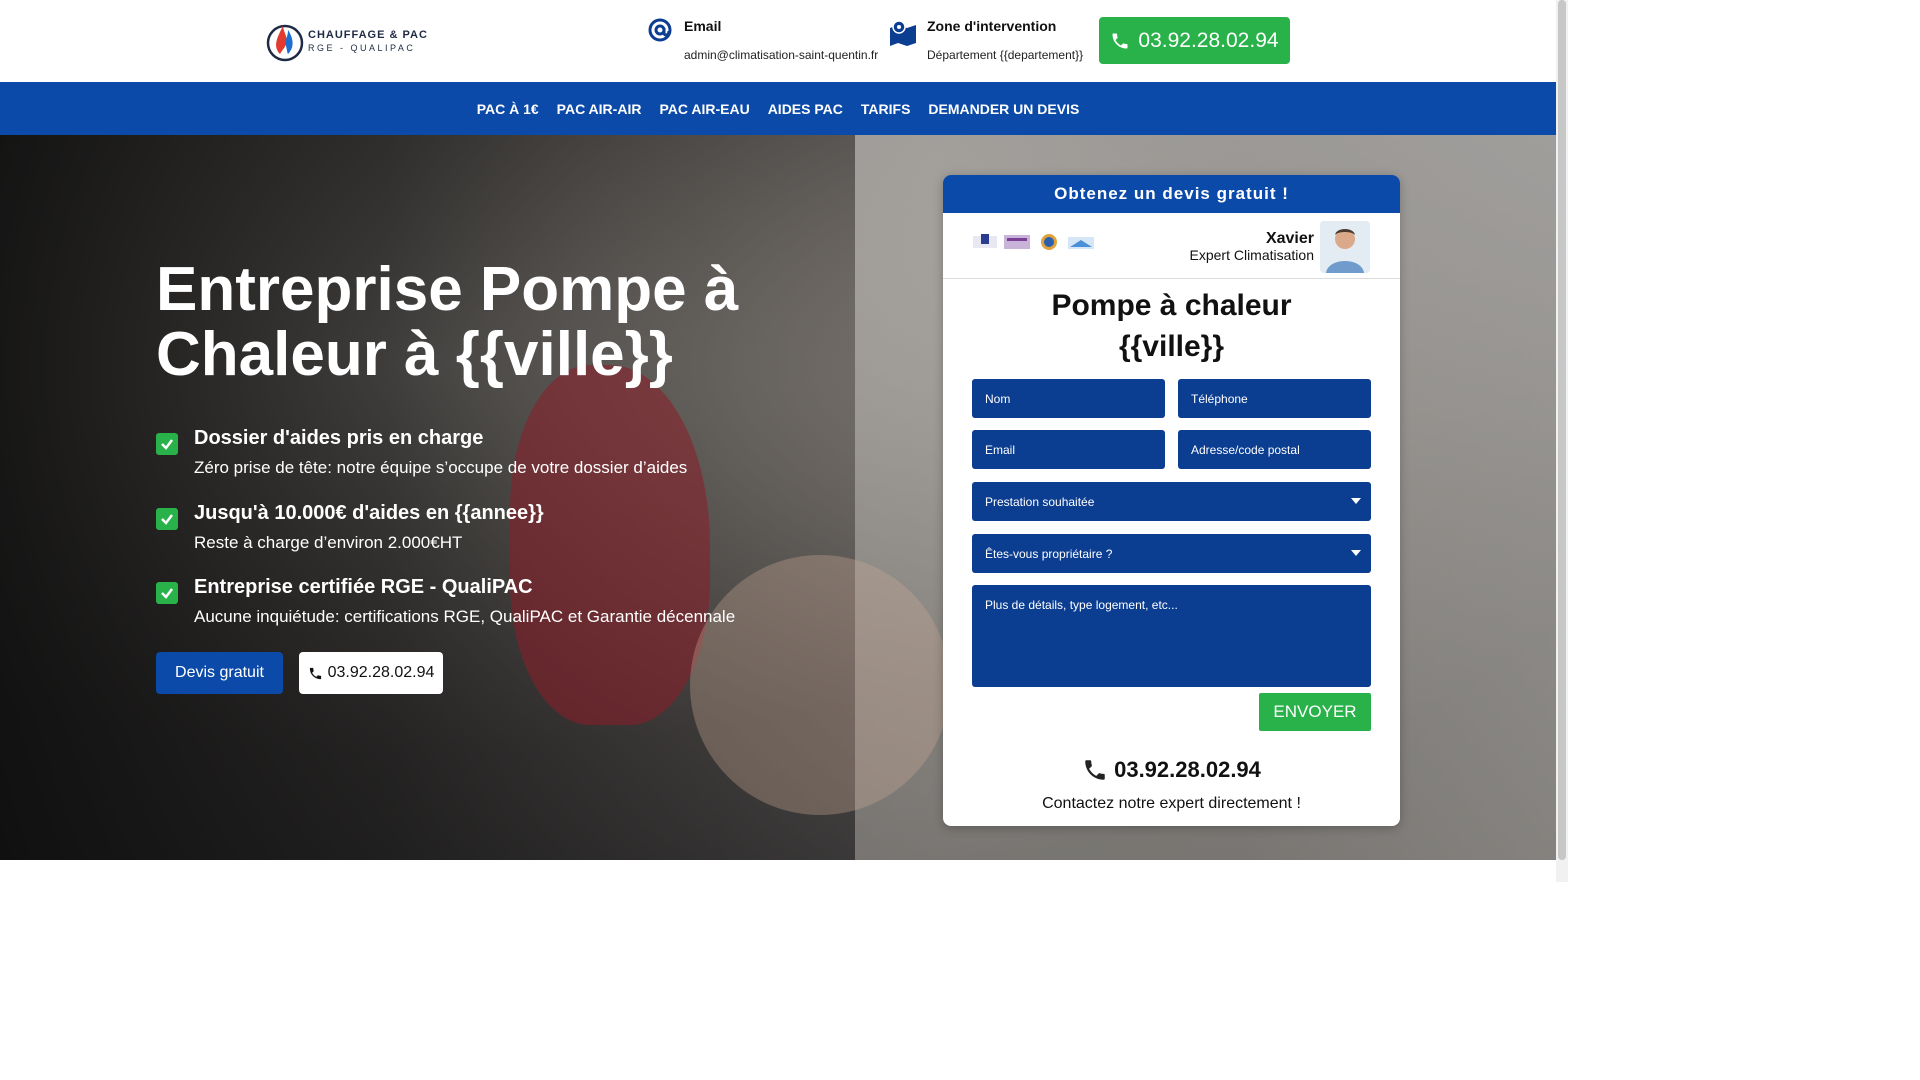 The image size is (1920, 1080). I want to click on form-title-line2: {{ville}}, so click(1171, 346).